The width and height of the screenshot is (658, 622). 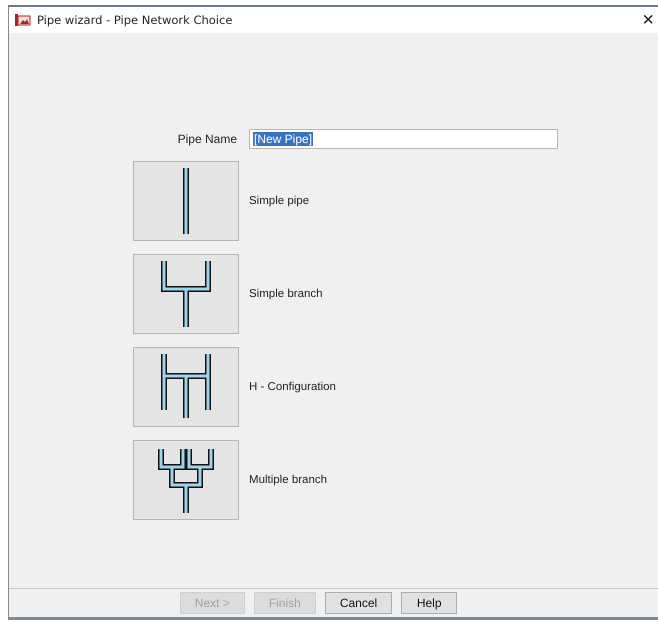 I want to click on option-label: H - Configuration, so click(x=292, y=387).